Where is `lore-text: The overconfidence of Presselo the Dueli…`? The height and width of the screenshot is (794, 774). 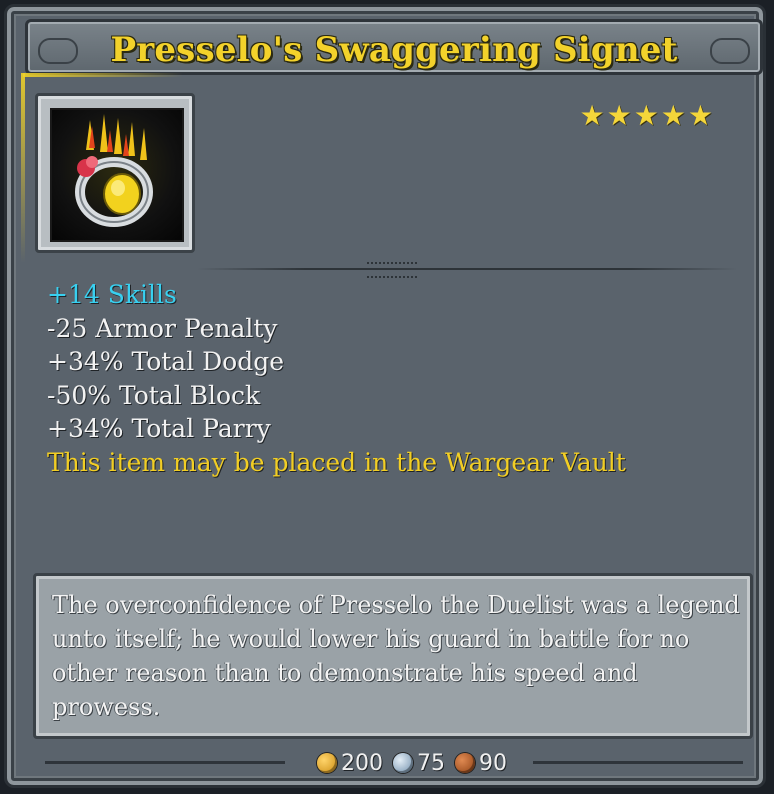
lore-text: The overconfidence of Presselo the Dueli… is located at coordinates (396, 656).